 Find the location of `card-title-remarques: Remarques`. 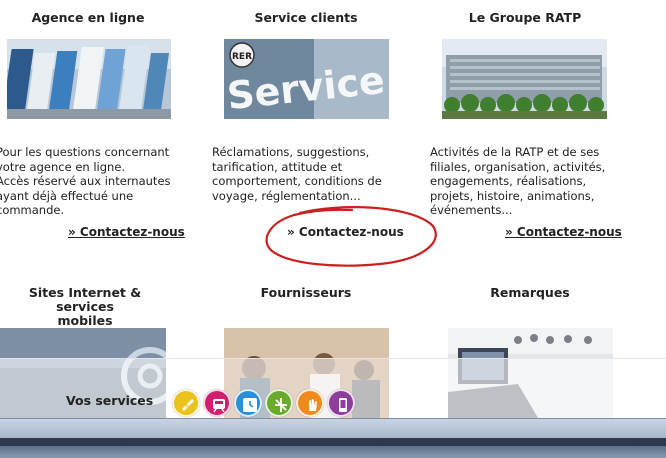

card-title-remarques: Remarques is located at coordinates (530, 292).